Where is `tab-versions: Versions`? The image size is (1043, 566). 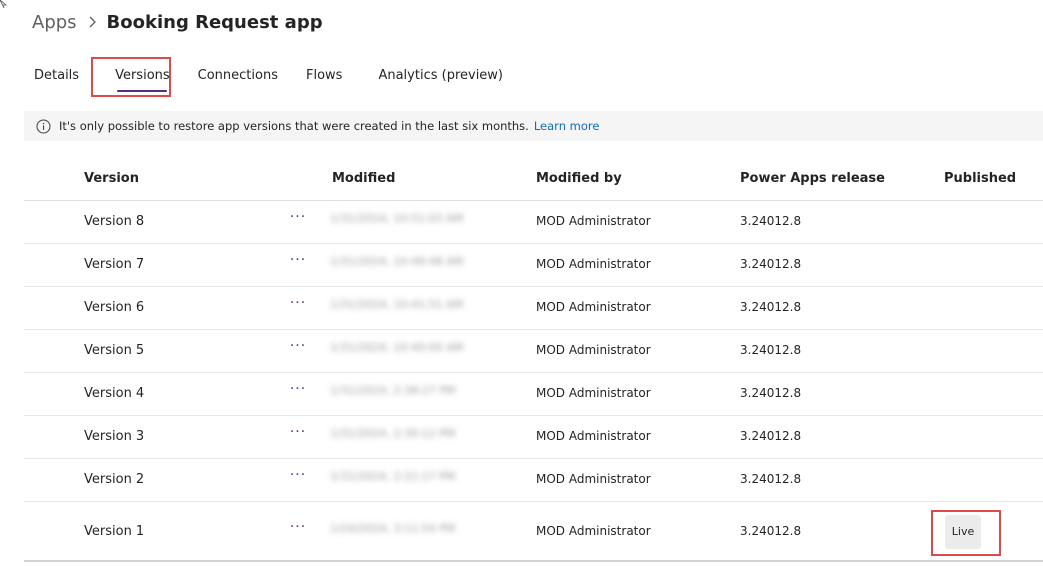 tab-versions: Versions is located at coordinates (142, 76).